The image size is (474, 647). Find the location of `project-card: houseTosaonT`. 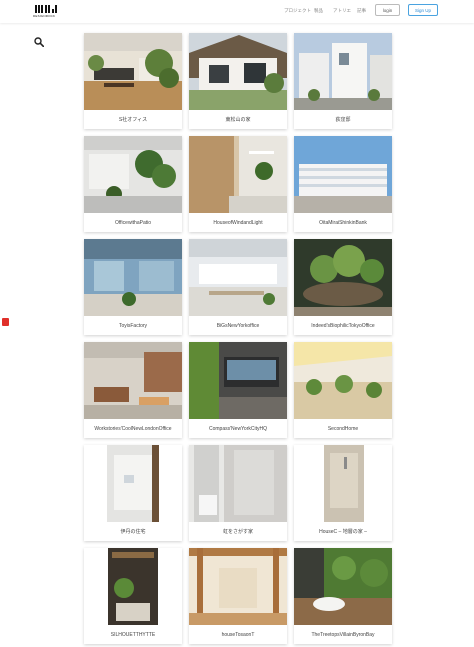

project-card: houseTosaonT is located at coordinates (238, 596).